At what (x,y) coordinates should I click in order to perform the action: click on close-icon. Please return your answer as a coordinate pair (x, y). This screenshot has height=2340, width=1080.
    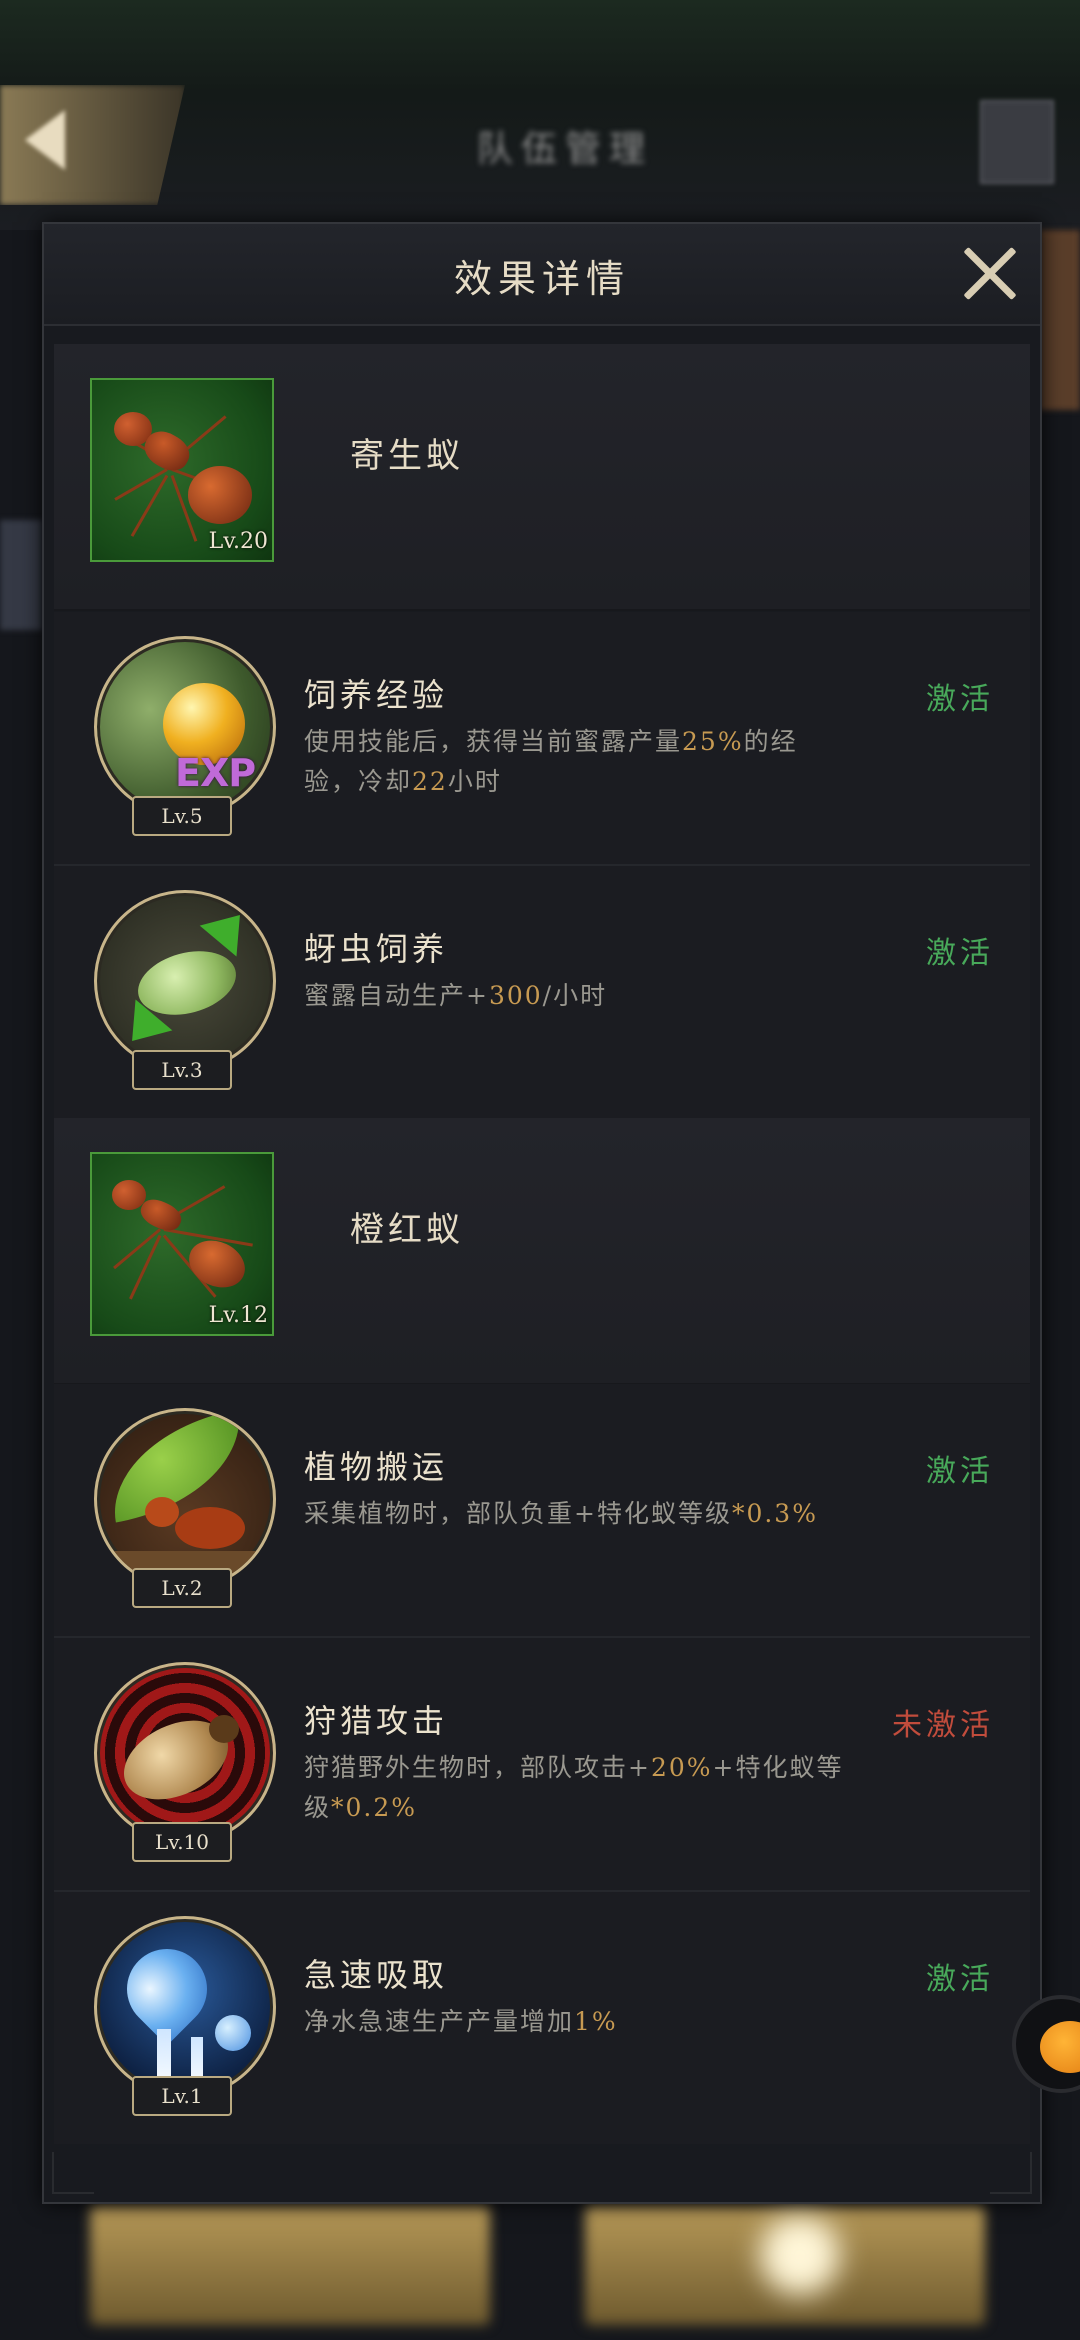
    Looking at the image, I should click on (990, 274).